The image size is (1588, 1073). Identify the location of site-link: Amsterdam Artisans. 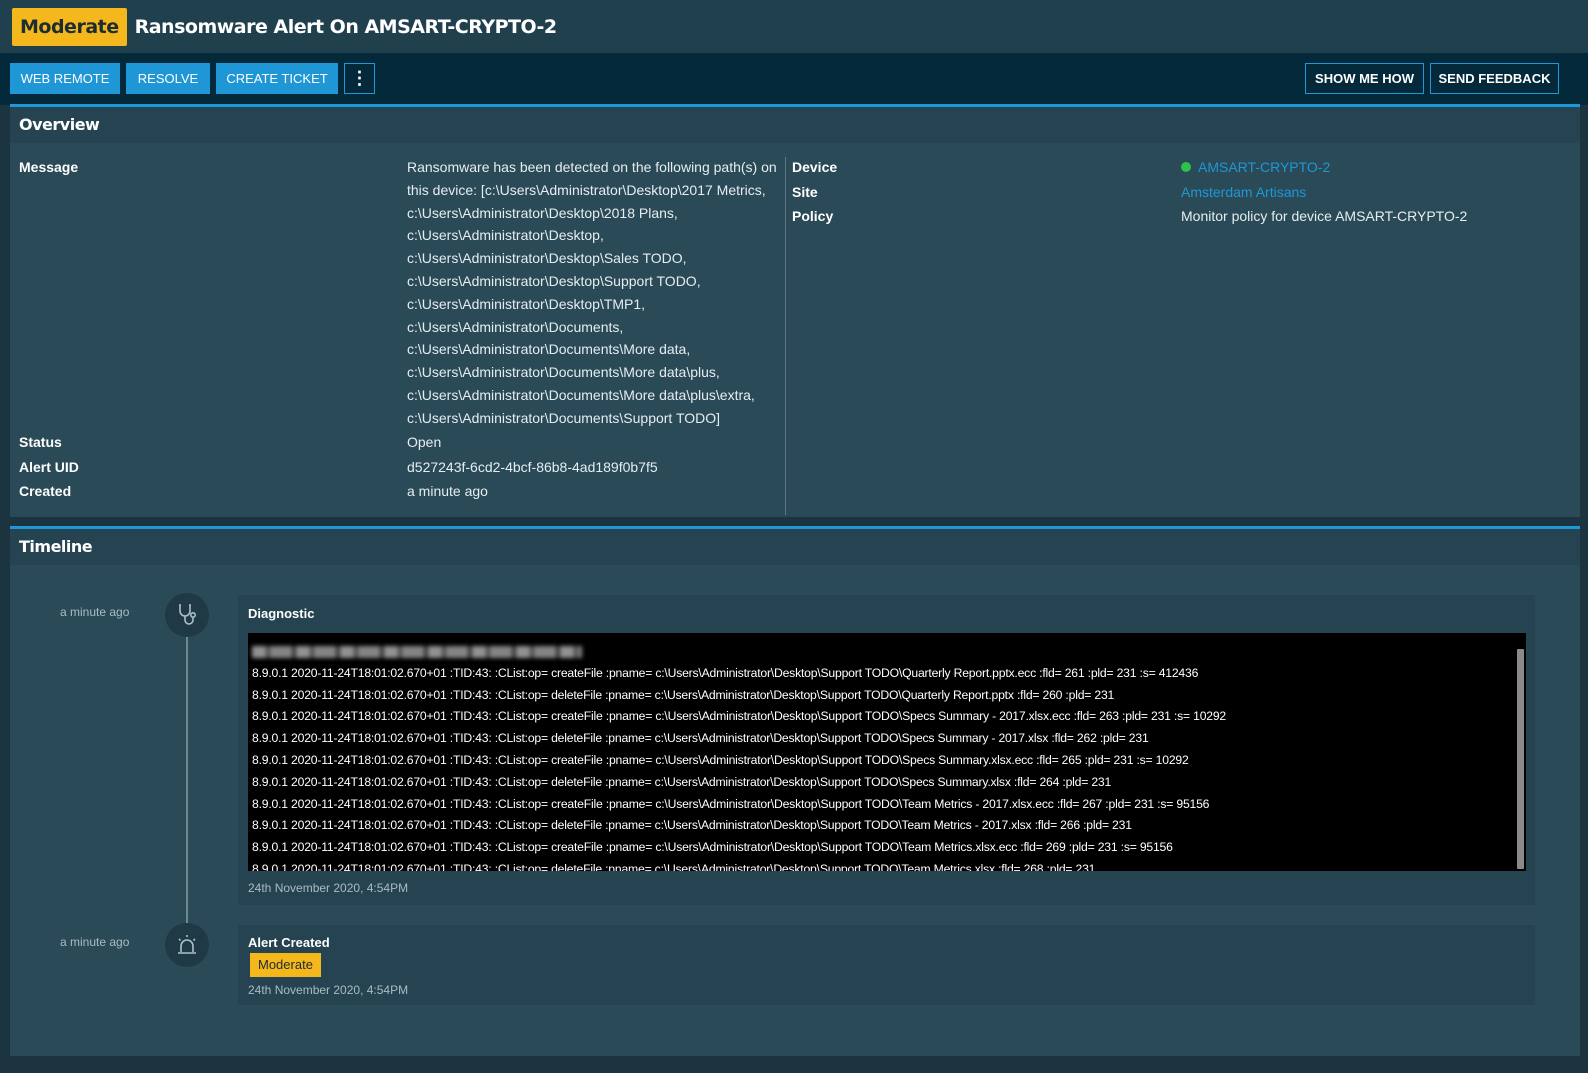
(1243, 192).